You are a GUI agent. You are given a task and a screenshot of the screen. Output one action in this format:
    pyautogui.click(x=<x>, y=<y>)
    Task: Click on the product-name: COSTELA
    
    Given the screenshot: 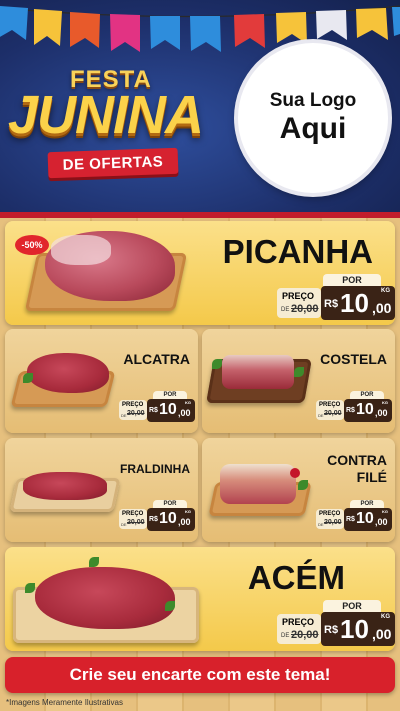 What is the action you would take?
    pyautogui.click(x=353, y=359)
    